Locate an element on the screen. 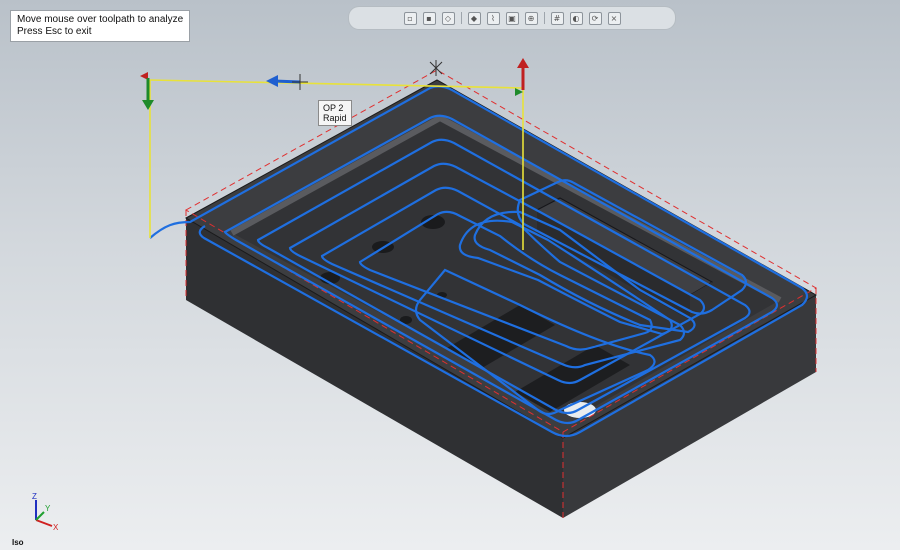 The height and width of the screenshot is (550, 900). rapid-traverse is located at coordinates (336, 84).